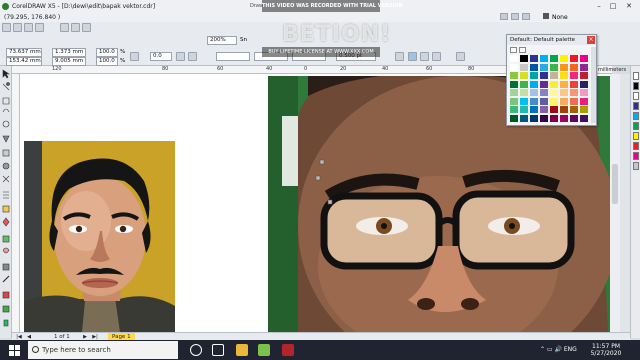 Image resolution: width=640 pixels, height=360 pixels. Describe the element at coordinates (629, 6) in the screenshot. I see `close-button: ✕` at that location.